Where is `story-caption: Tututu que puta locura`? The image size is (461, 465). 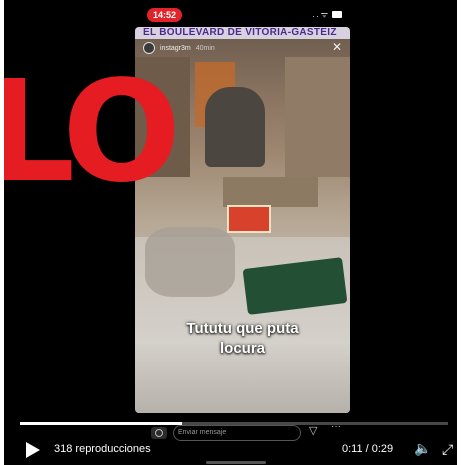
story-caption: Tututu que puta locura is located at coordinates (242, 339).